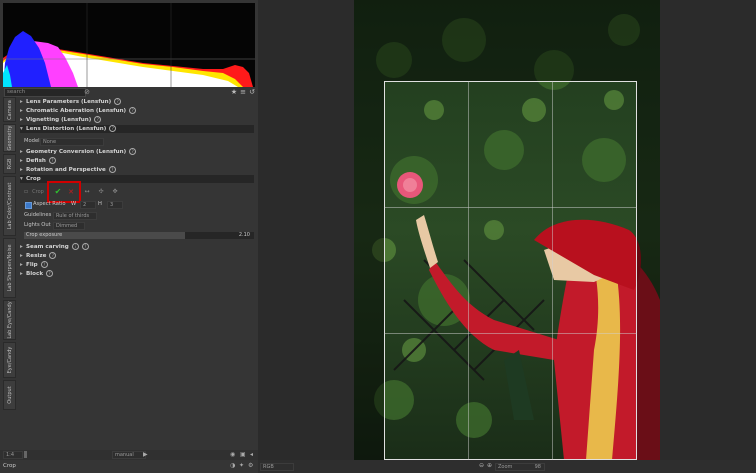  What do you see at coordinates (232, 455) in the screenshot?
I see `preset-icon: ◉` at bounding box center [232, 455].